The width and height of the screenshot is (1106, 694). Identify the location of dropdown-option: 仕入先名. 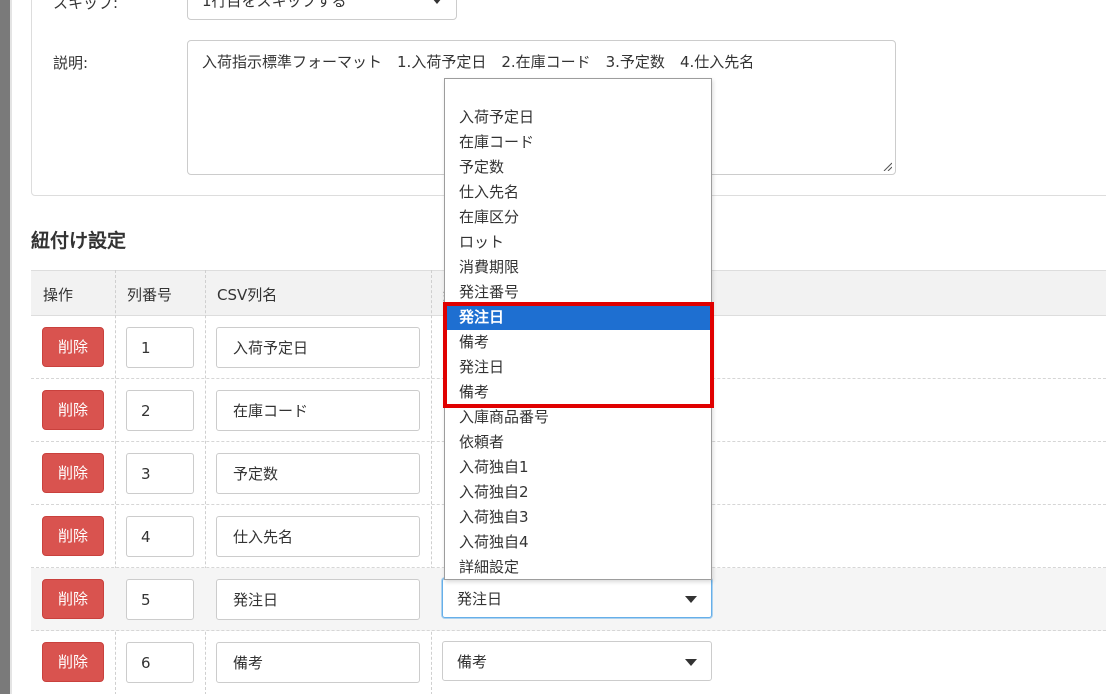
(578, 192).